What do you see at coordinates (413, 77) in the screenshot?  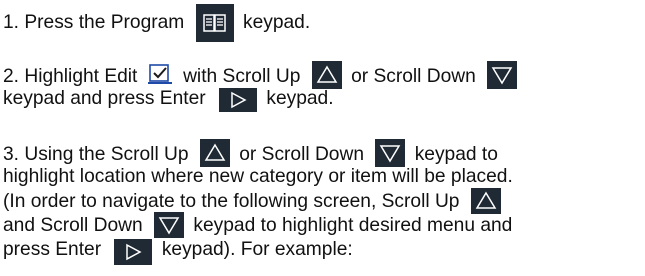 I see `step-2-text-c: or Scroll Down` at bounding box center [413, 77].